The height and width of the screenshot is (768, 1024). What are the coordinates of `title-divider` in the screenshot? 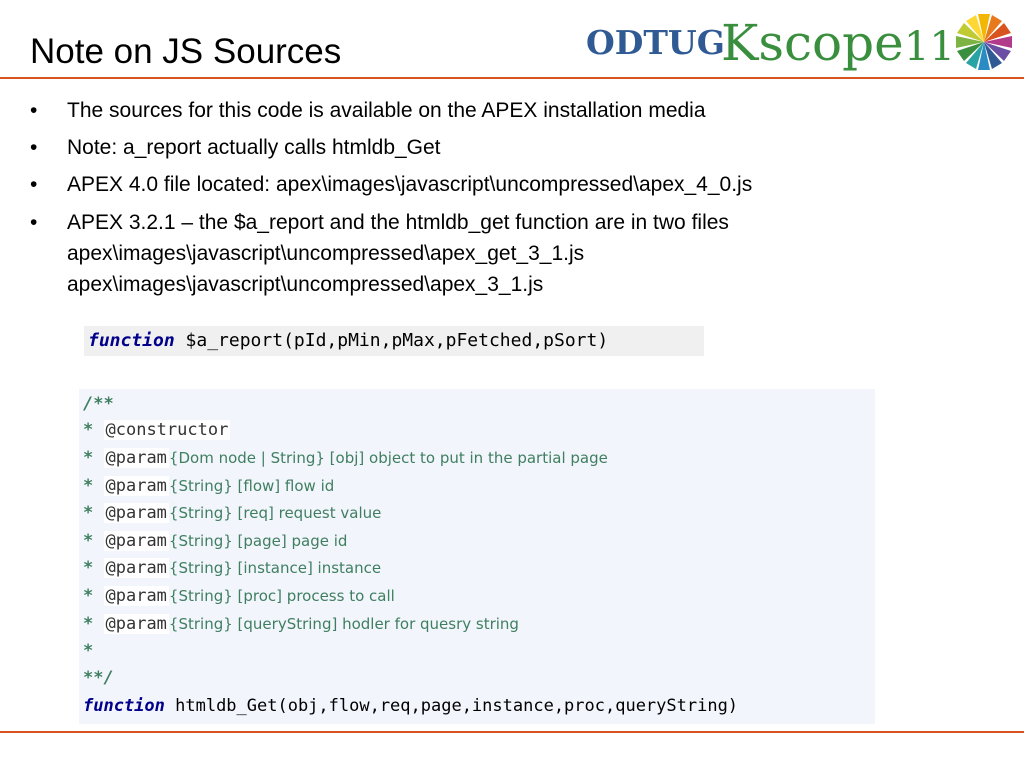 It's located at (512, 78).